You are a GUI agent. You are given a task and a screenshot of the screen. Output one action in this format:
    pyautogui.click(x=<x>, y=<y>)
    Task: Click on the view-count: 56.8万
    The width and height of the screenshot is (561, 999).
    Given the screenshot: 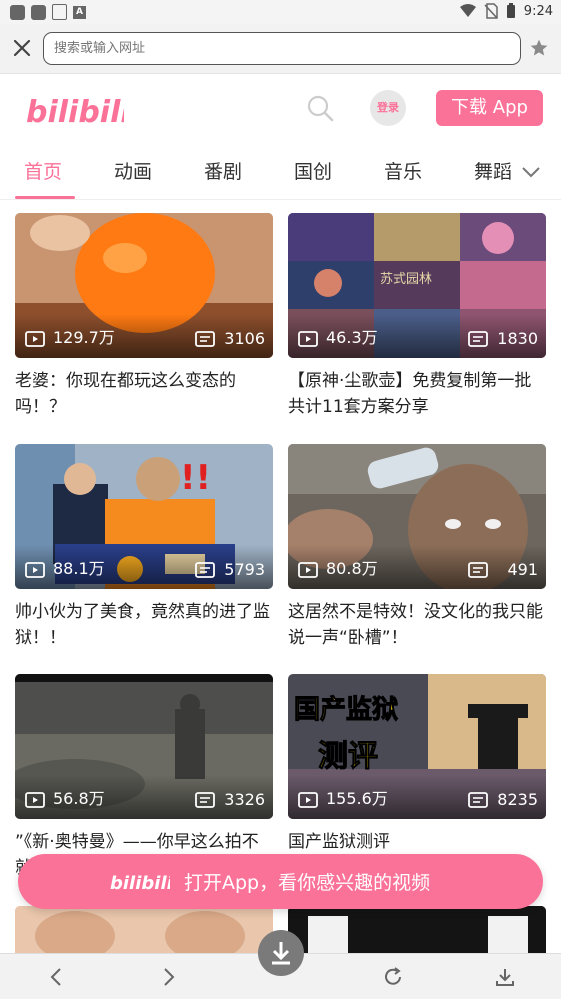 What is the action you would take?
    pyautogui.click(x=79, y=798)
    